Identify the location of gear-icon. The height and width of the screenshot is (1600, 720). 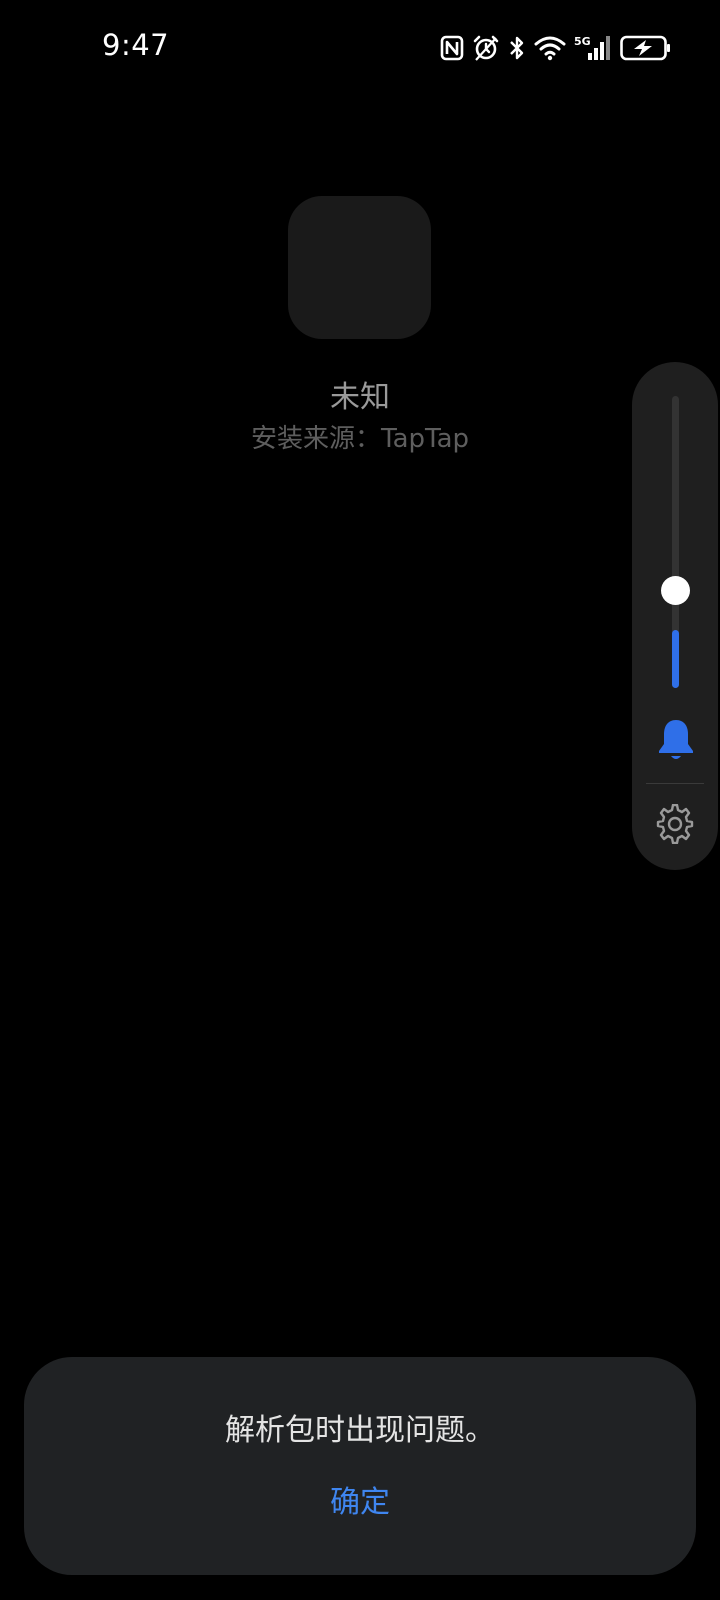
(675, 824).